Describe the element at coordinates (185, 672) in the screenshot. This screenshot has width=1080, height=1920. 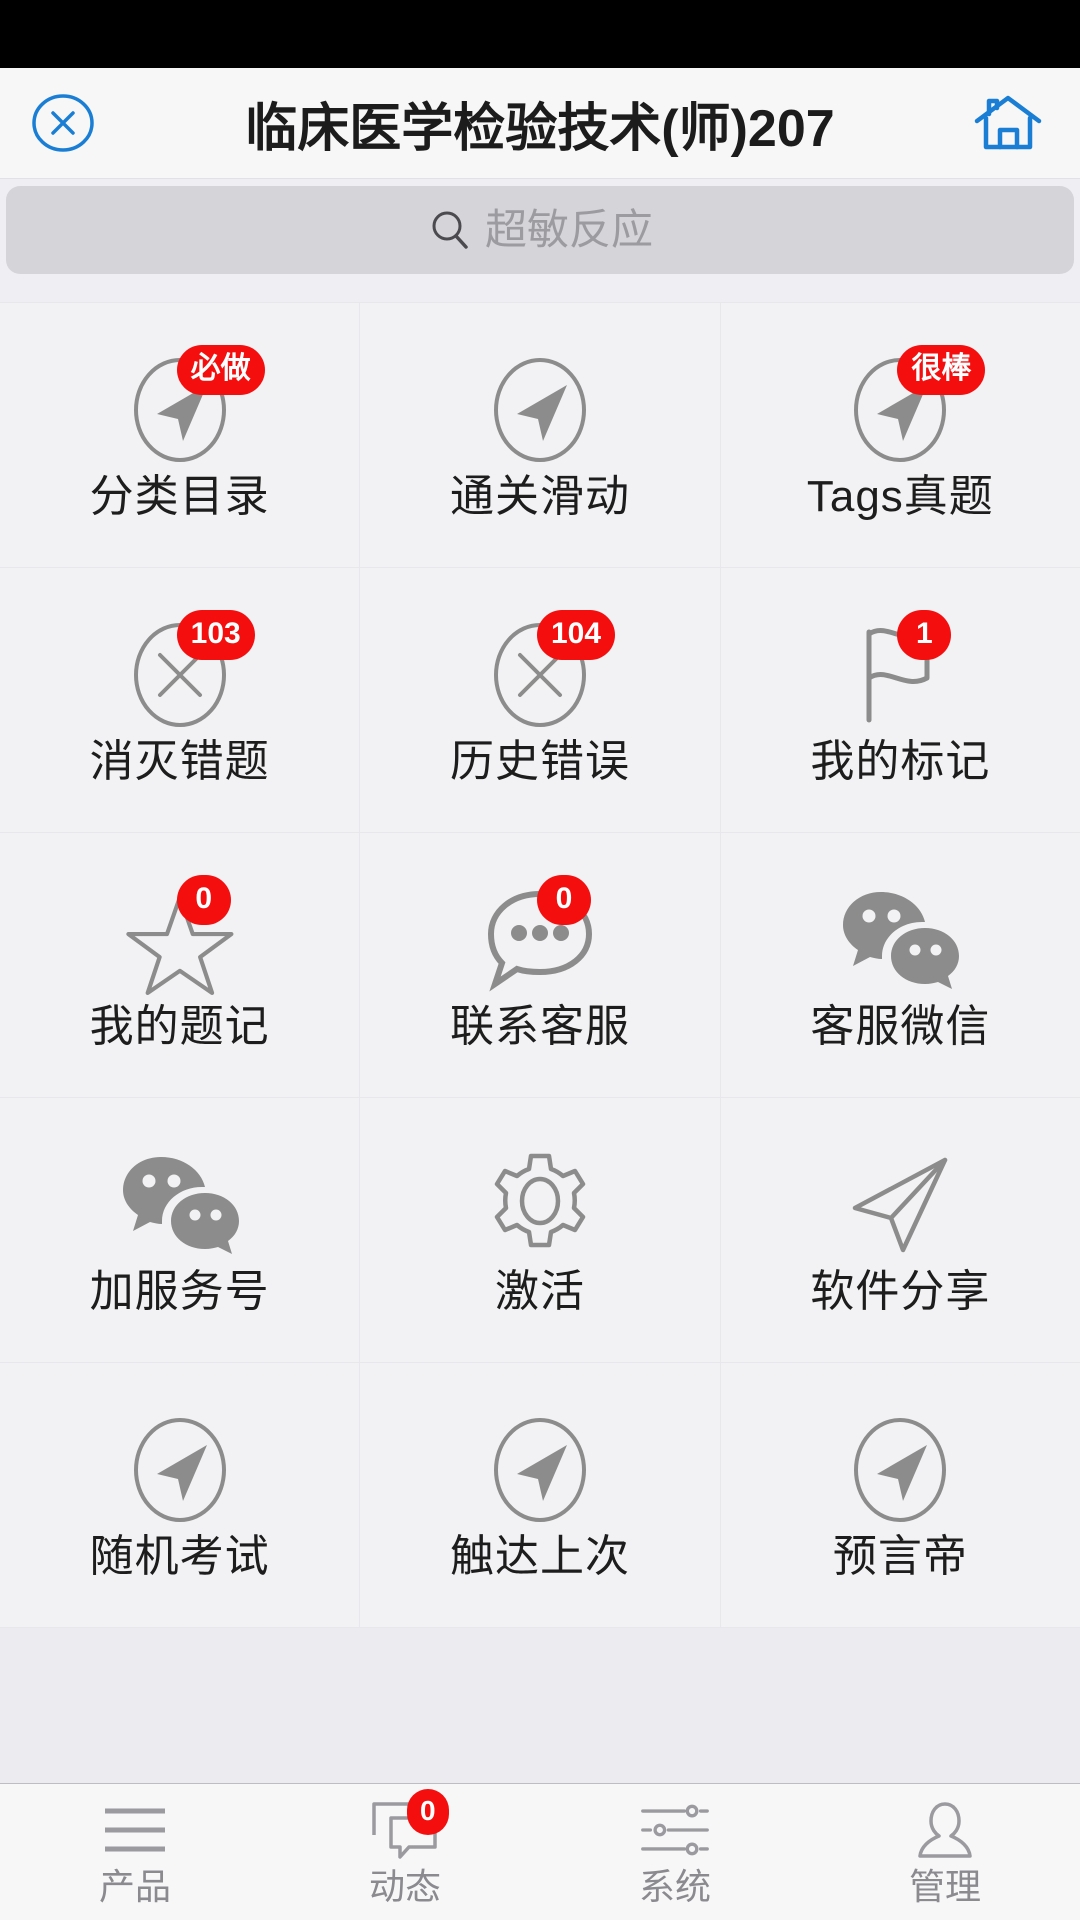
I see `grid-cell-icon-holder: 103` at that location.